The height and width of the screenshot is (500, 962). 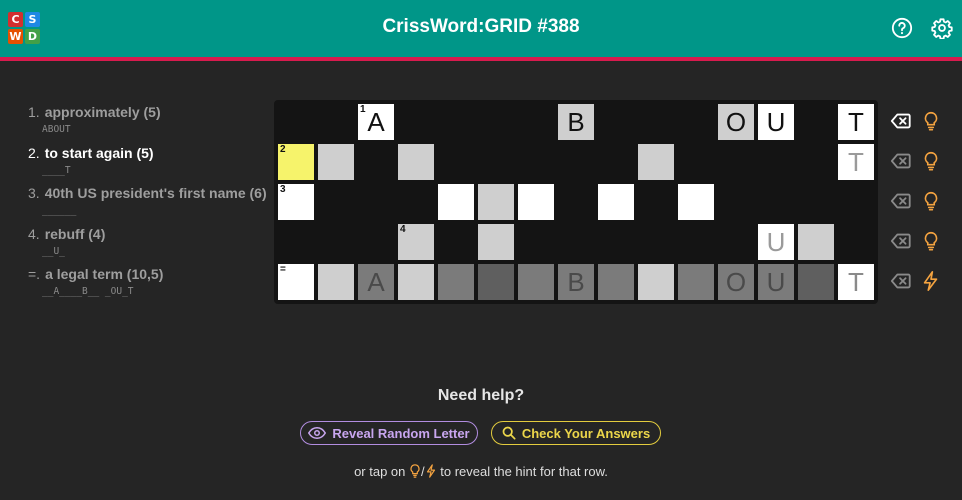 I want to click on grid-cell: 1A, so click(x=376, y=122).